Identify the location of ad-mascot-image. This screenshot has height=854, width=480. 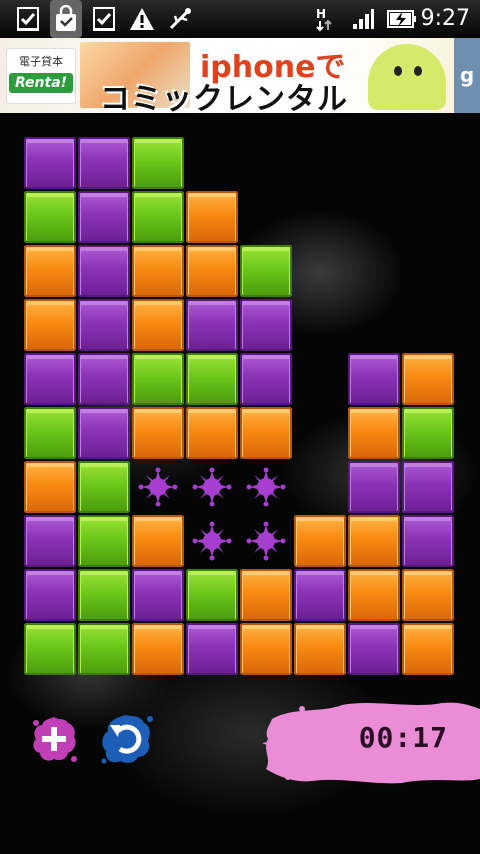
(407, 77).